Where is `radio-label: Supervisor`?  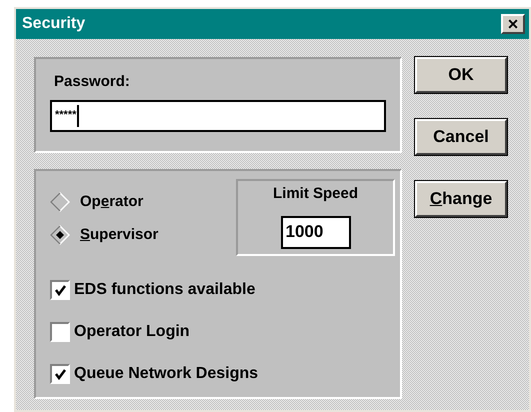
radio-label: Supervisor is located at coordinates (119, 235).